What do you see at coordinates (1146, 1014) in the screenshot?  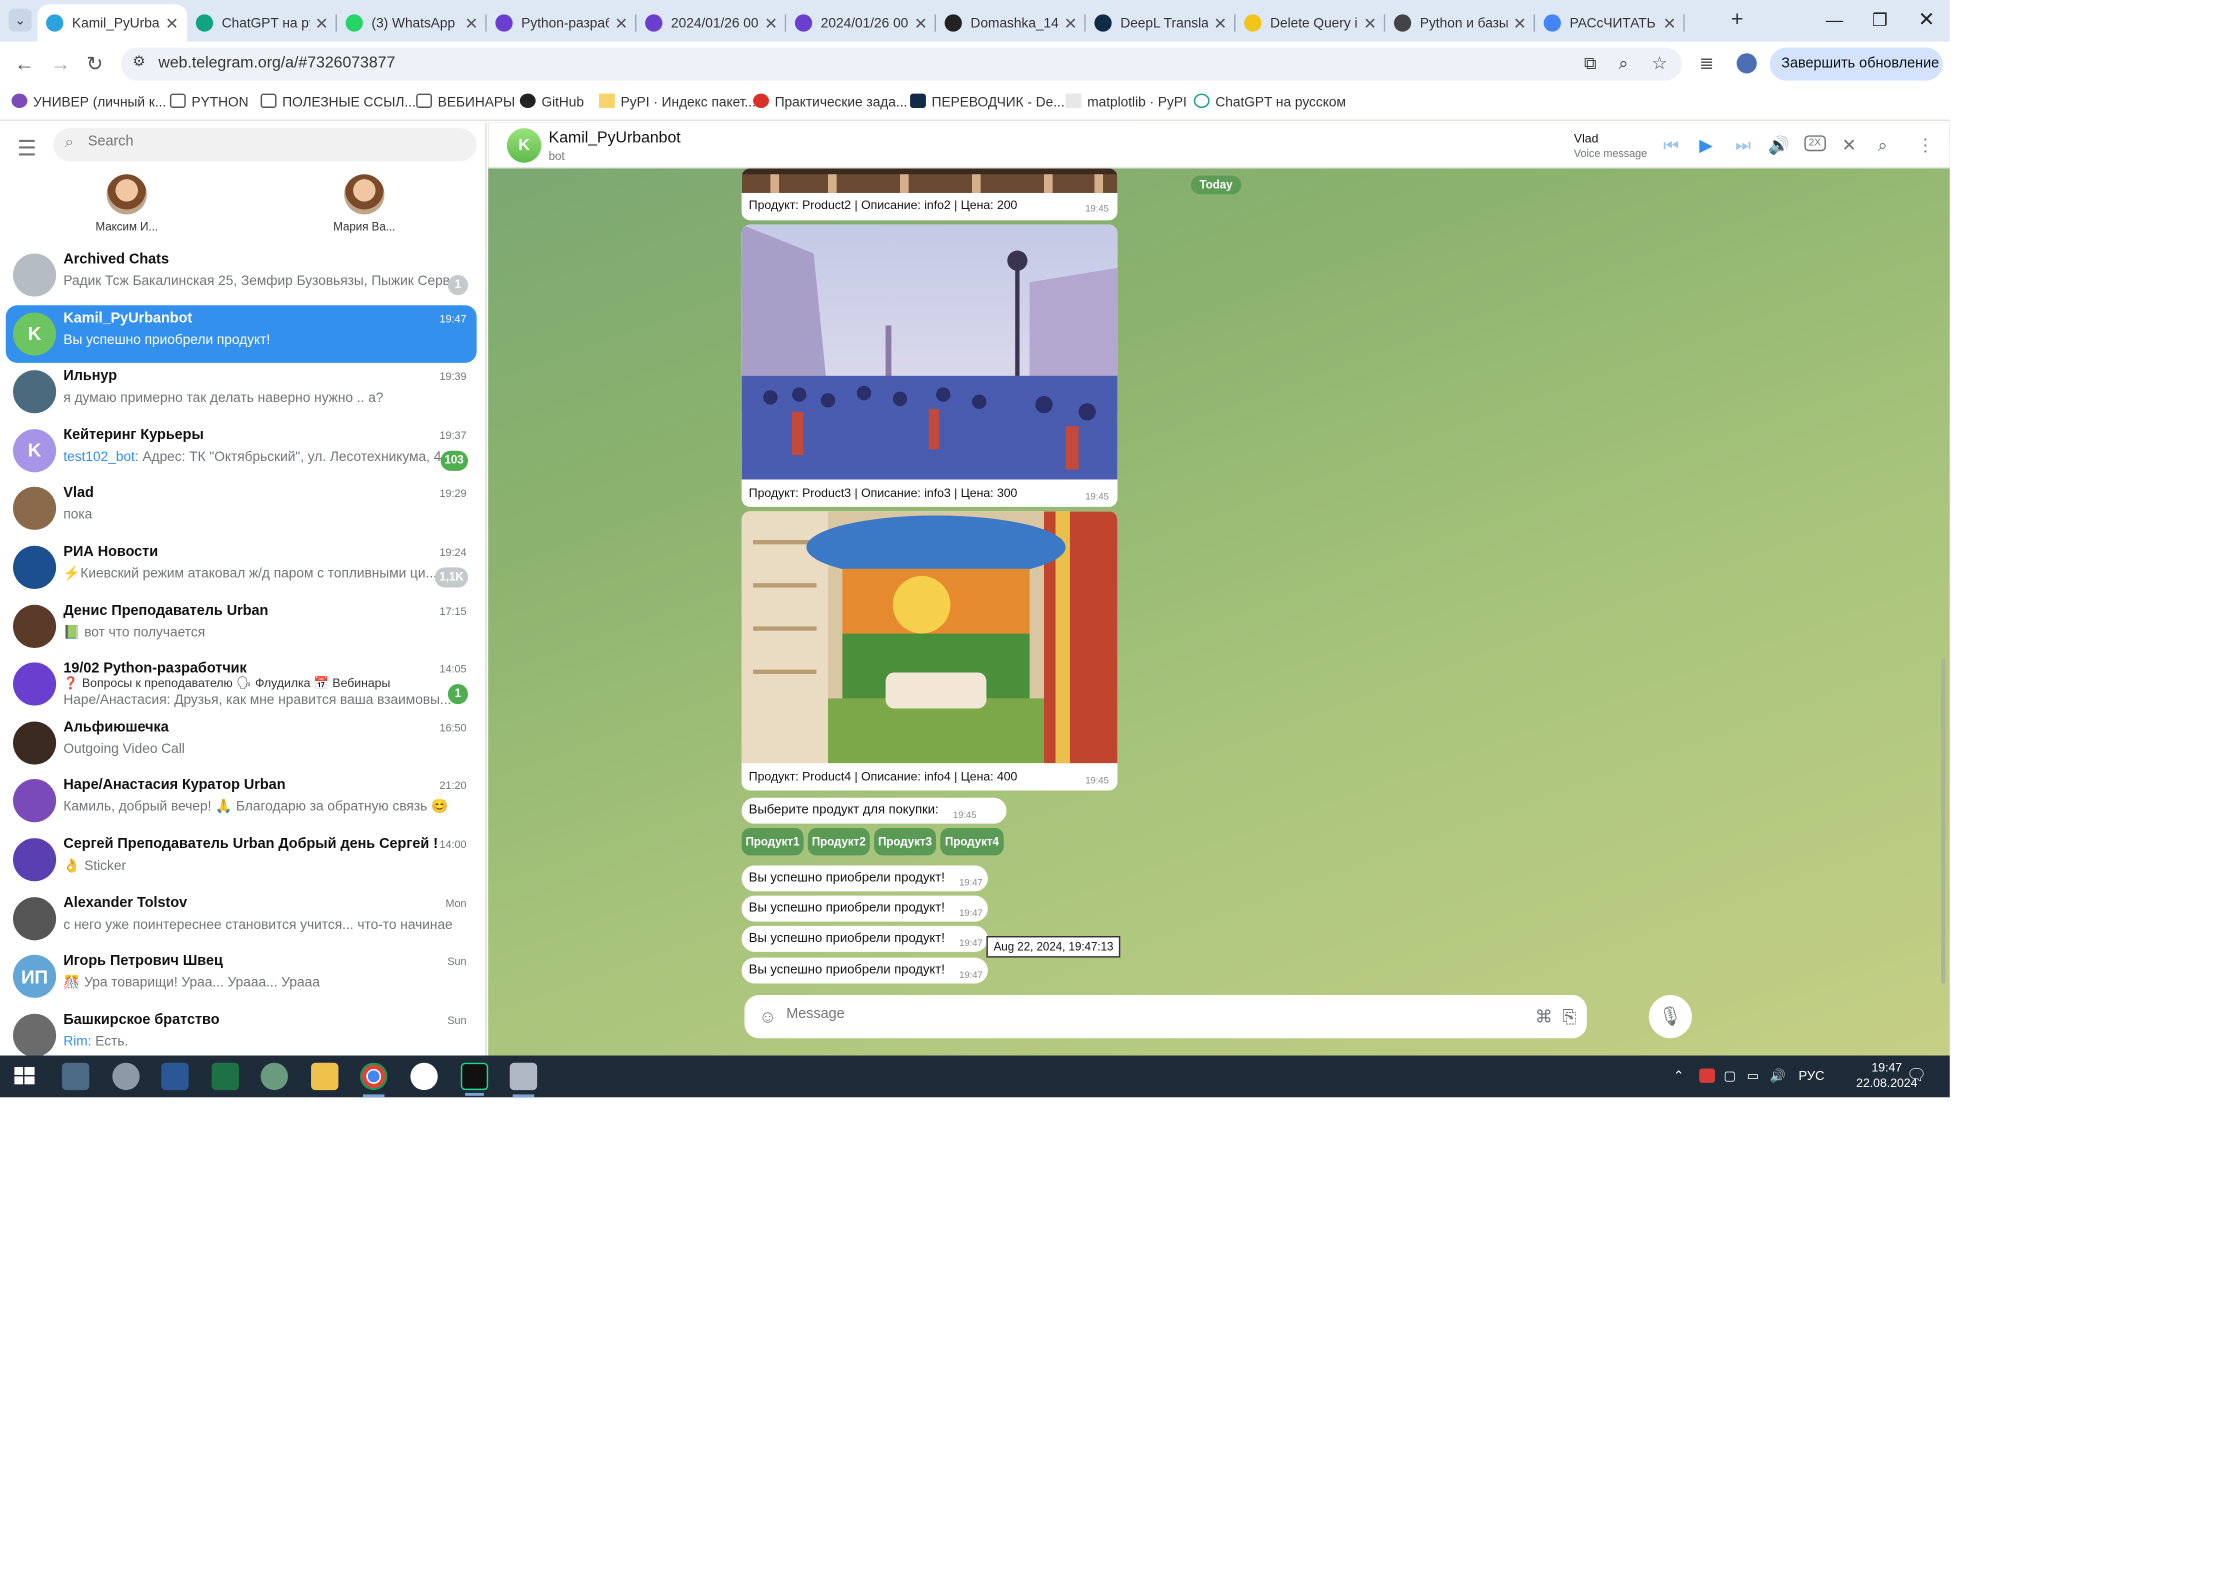 I see `message-input` at bounding box center [1146, 1014].